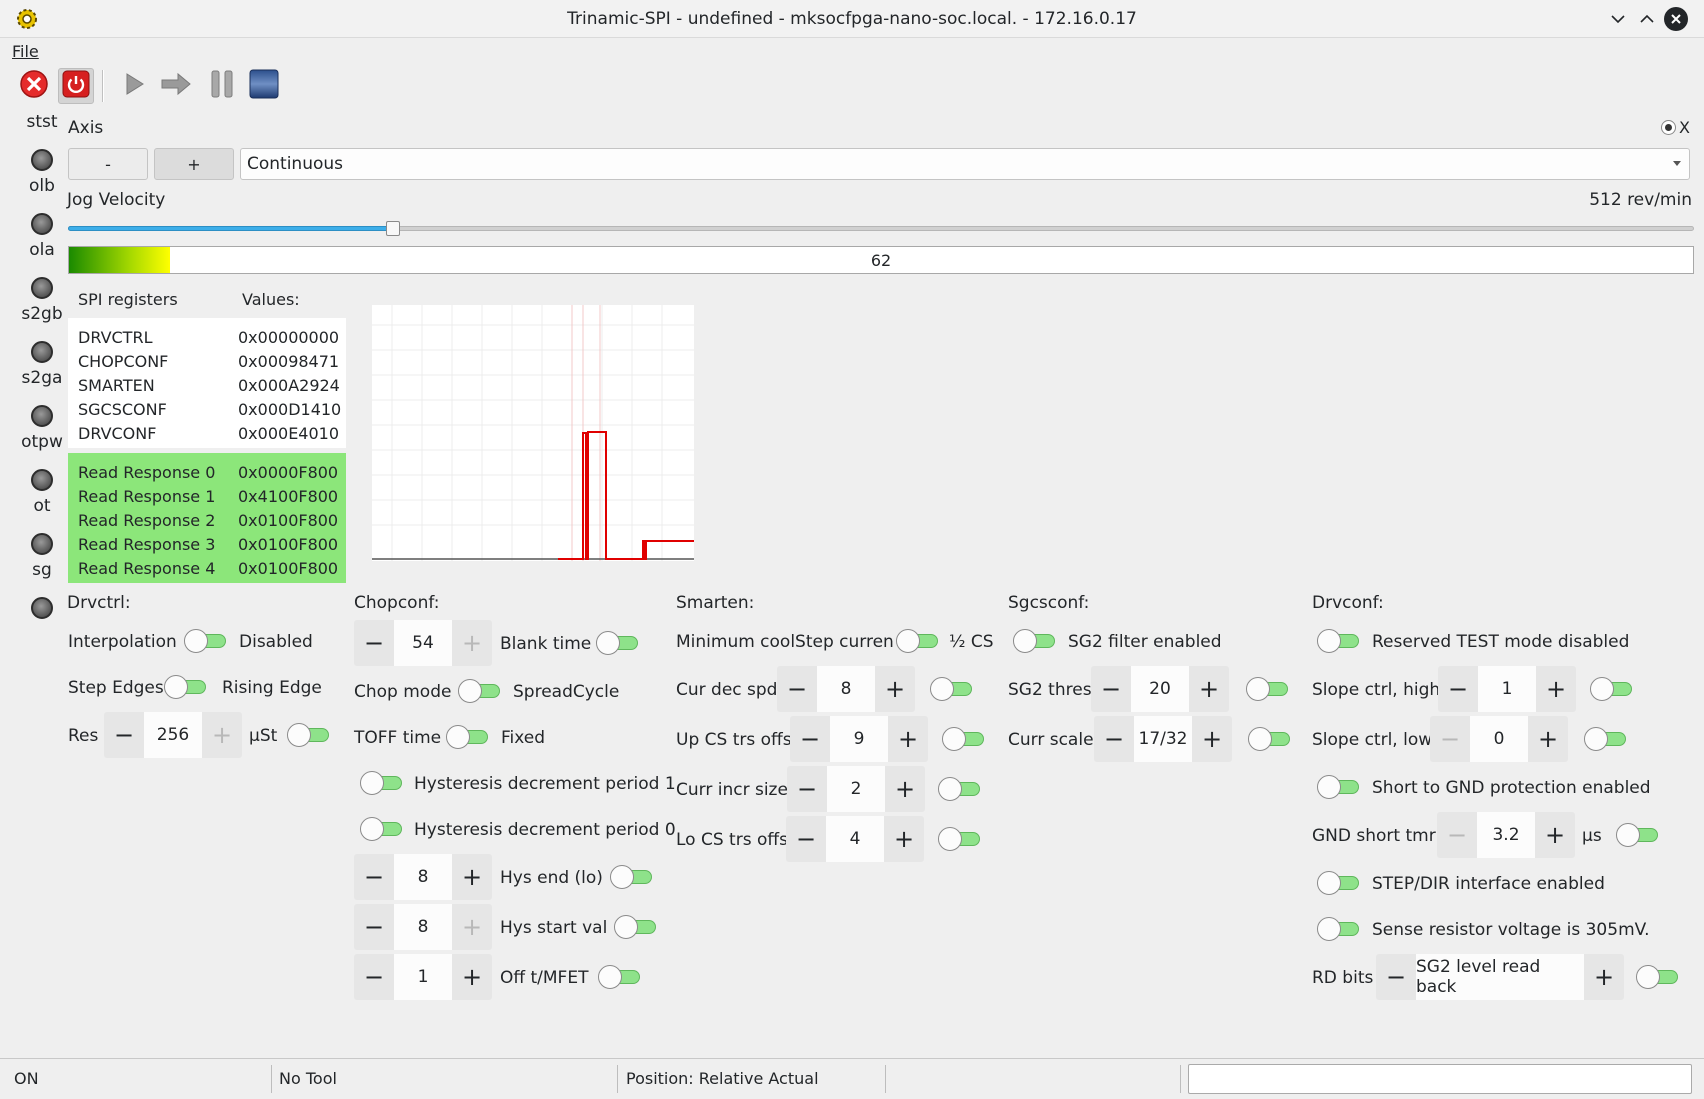 Image resolution: width=1704 pixels, height=1099 pixels. I want to click on power-button, so click(76, 86).